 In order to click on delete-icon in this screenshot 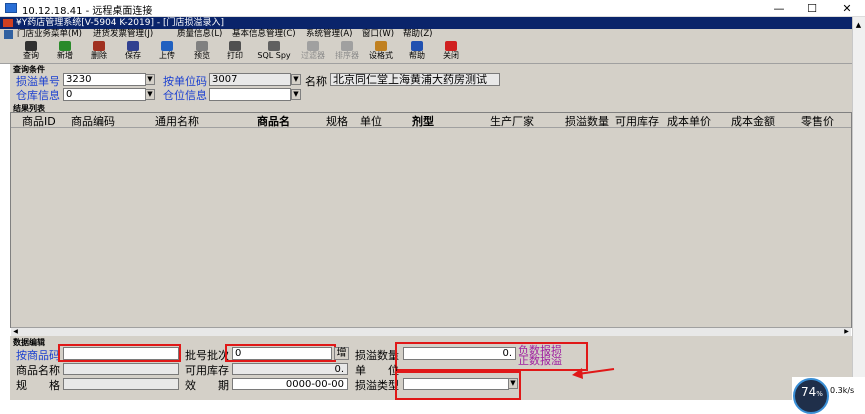, I will do `click(99, 46)`.